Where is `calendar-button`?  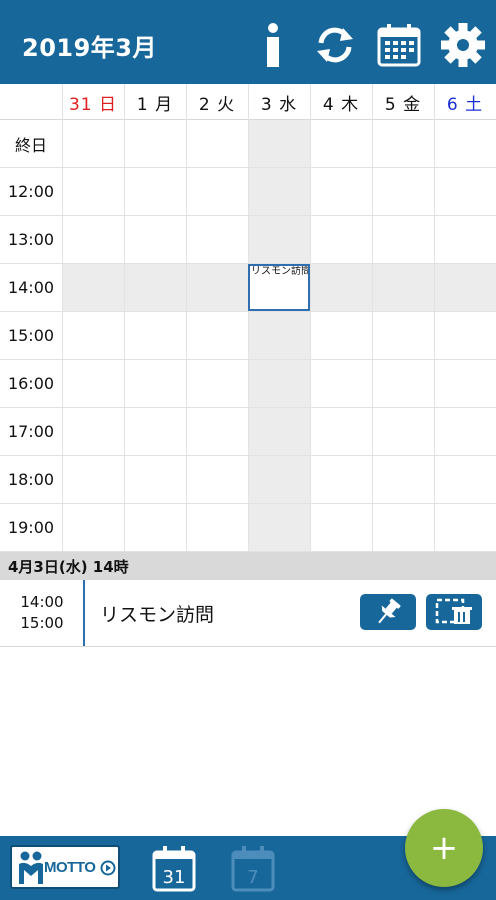
calendar-button is located at coordinates (399, 45).